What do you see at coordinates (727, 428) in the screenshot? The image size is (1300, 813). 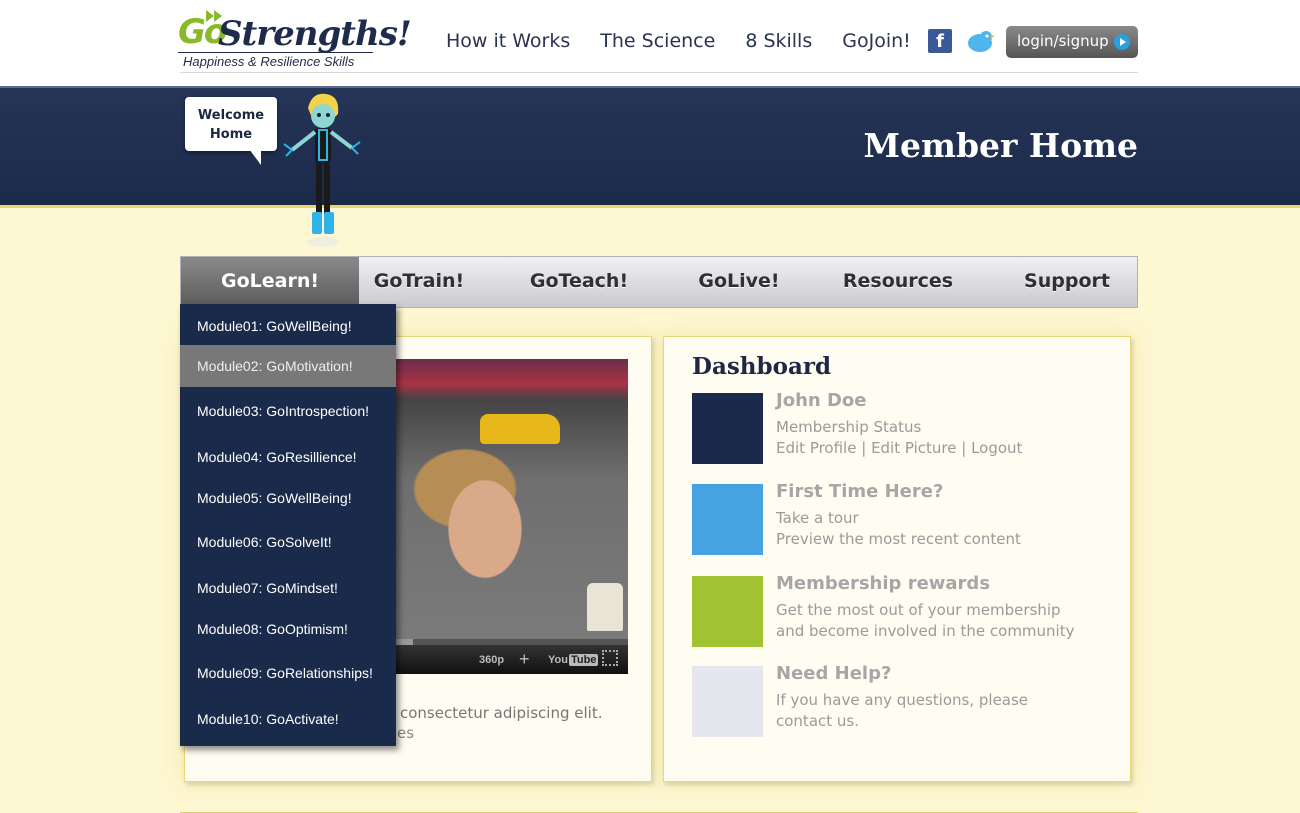 I see `profile-avatar` at bounding box center [727, 428].